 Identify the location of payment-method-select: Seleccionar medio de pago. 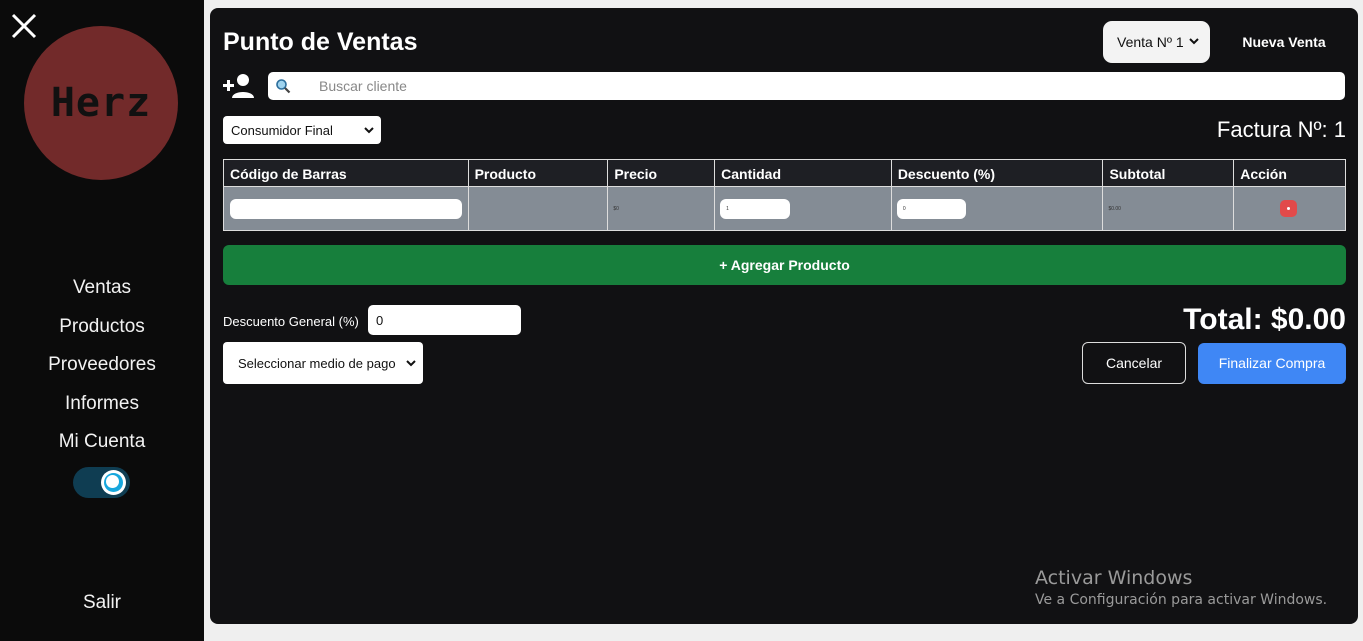
(323, 363).